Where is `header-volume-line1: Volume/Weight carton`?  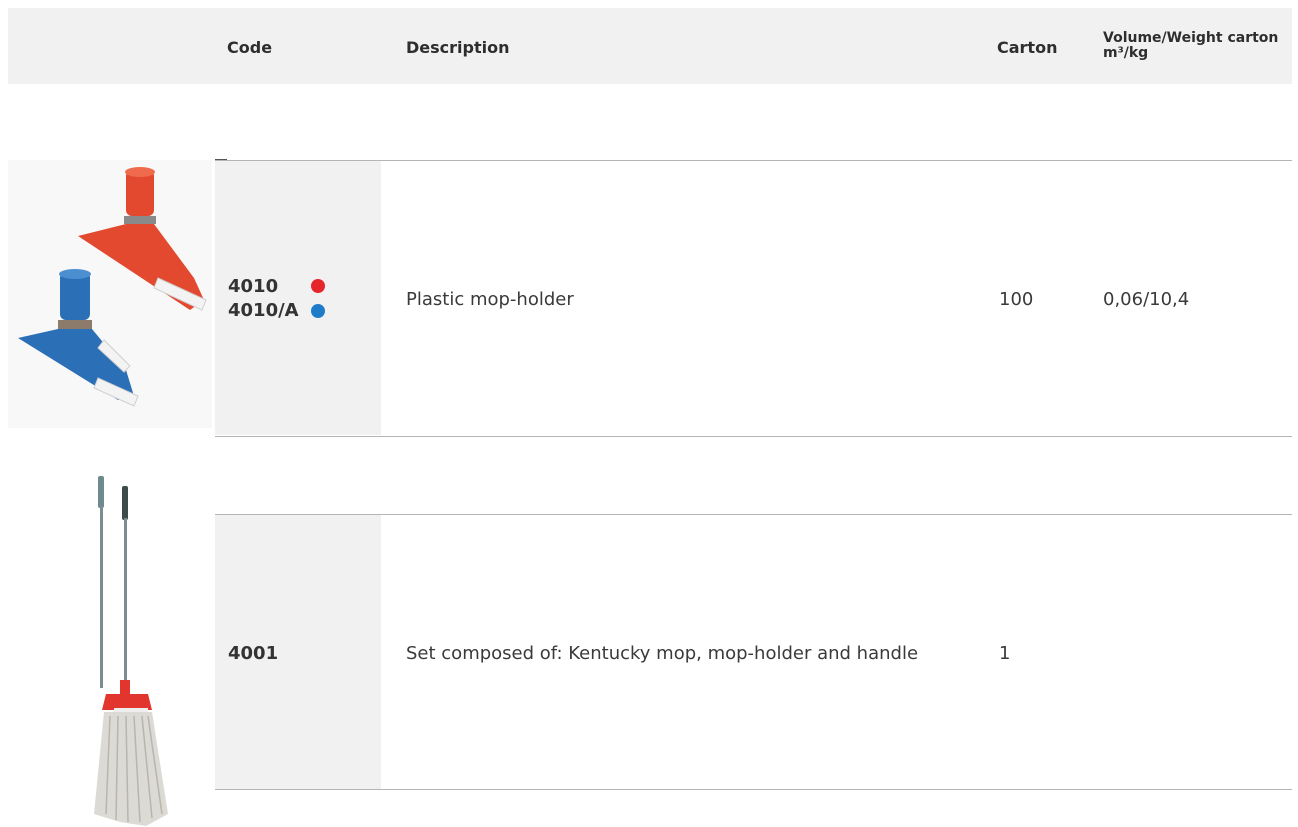 header-volume-line1: Volume/Weight carton is located at coordinates (1191, 38).